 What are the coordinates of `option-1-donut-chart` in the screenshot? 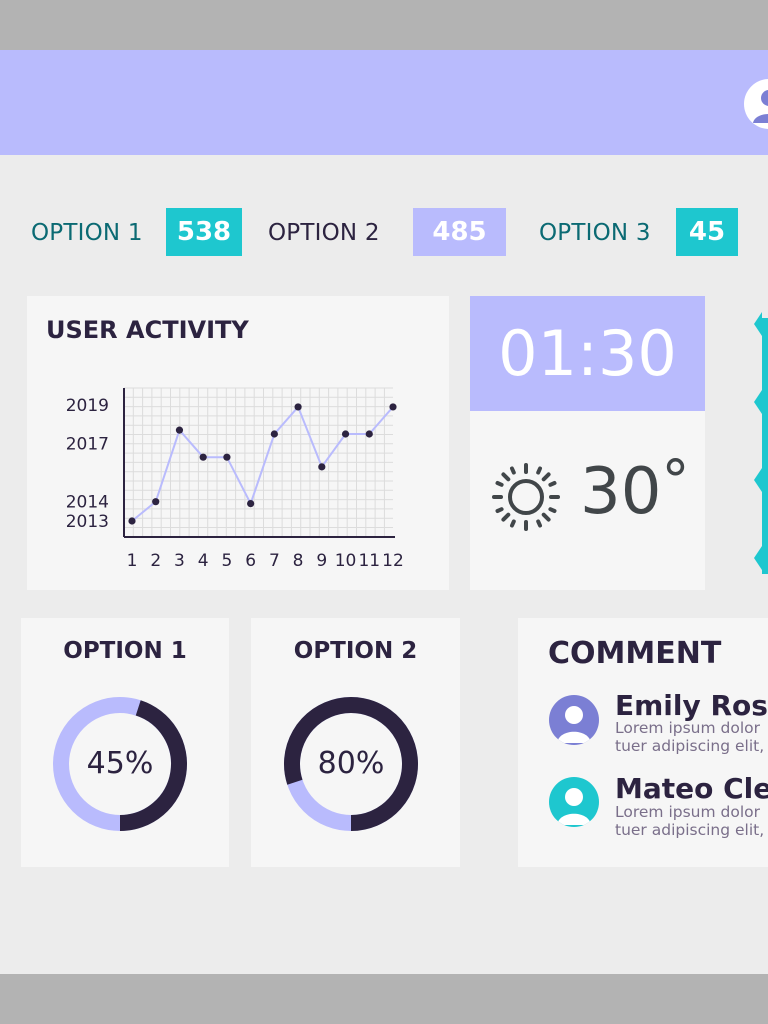 It's located at (120, 764).